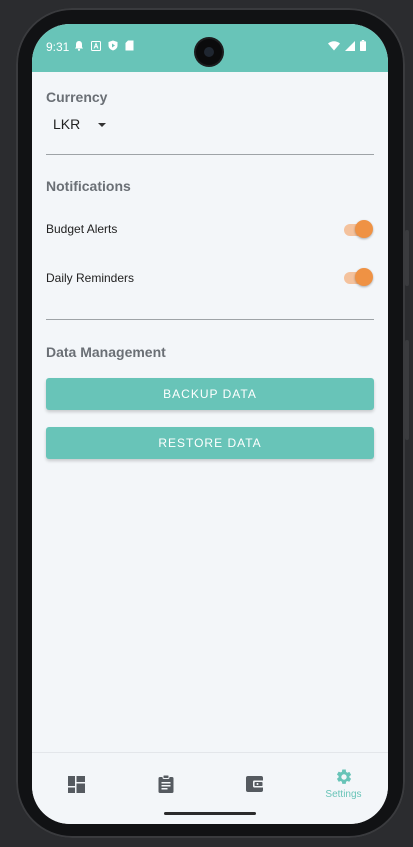  What do you see at coordinates (104, 45) in the screenshot?
I see `status-icons-left` at bounding box center [104, 45].